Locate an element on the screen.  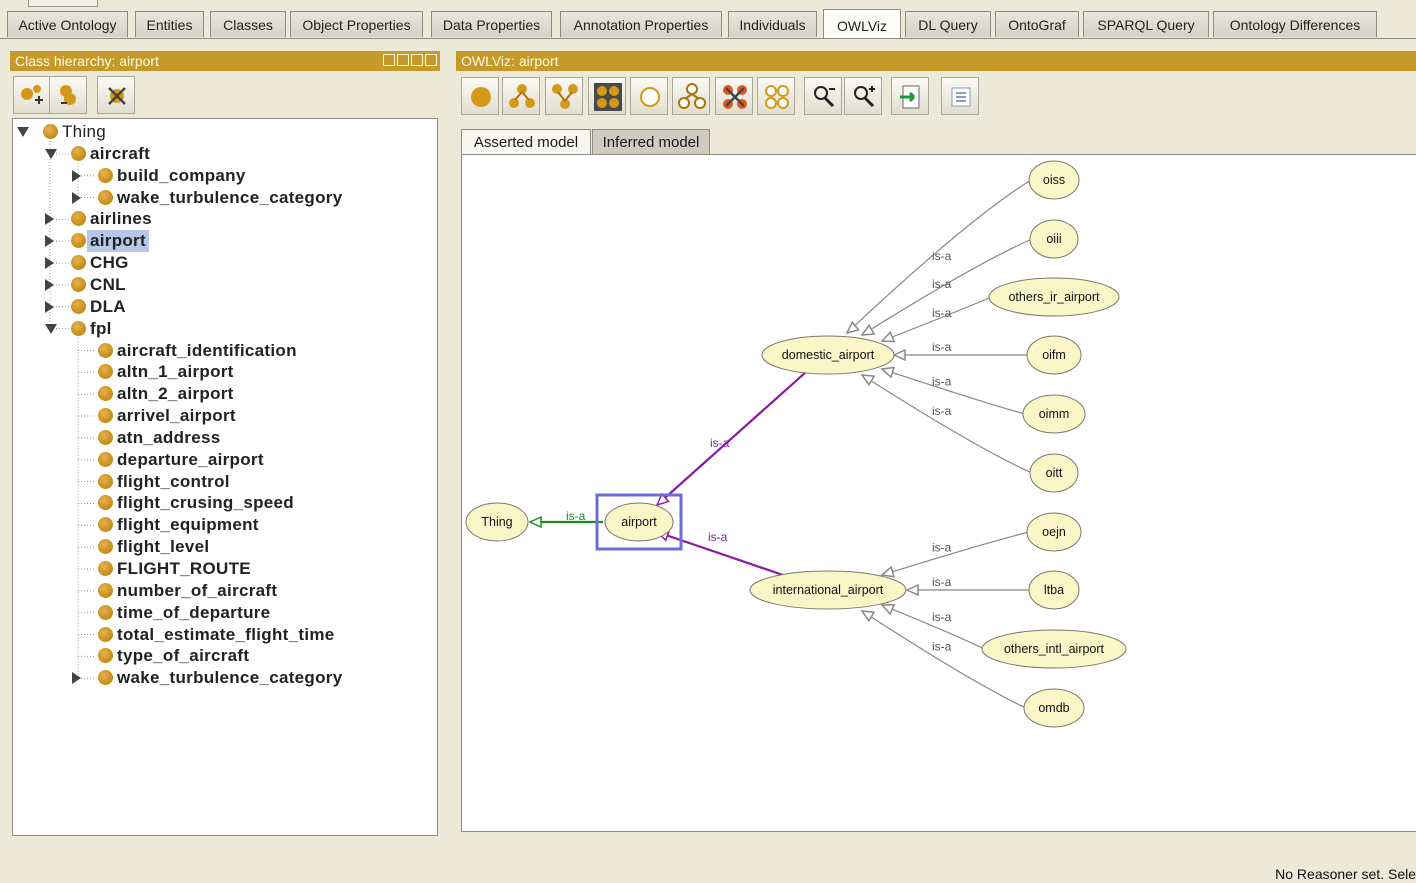
graph-node-oejn: oejn is located at coordinates (1054, 532).